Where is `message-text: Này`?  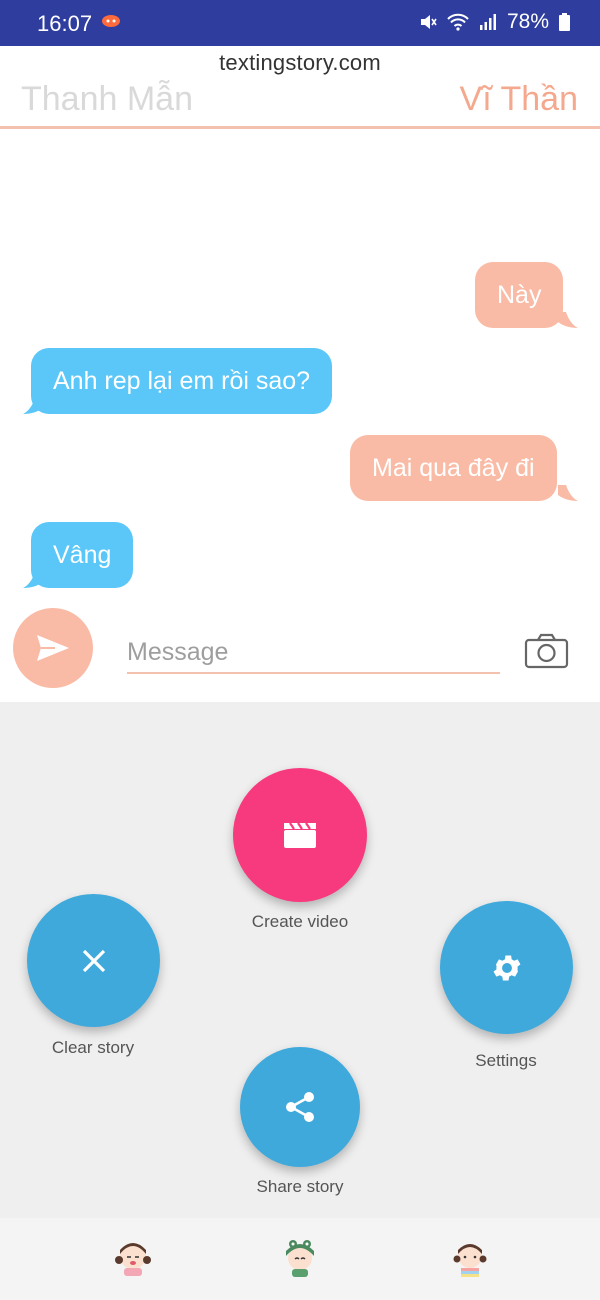
message-text: Này is located at coordinates (519, 295).